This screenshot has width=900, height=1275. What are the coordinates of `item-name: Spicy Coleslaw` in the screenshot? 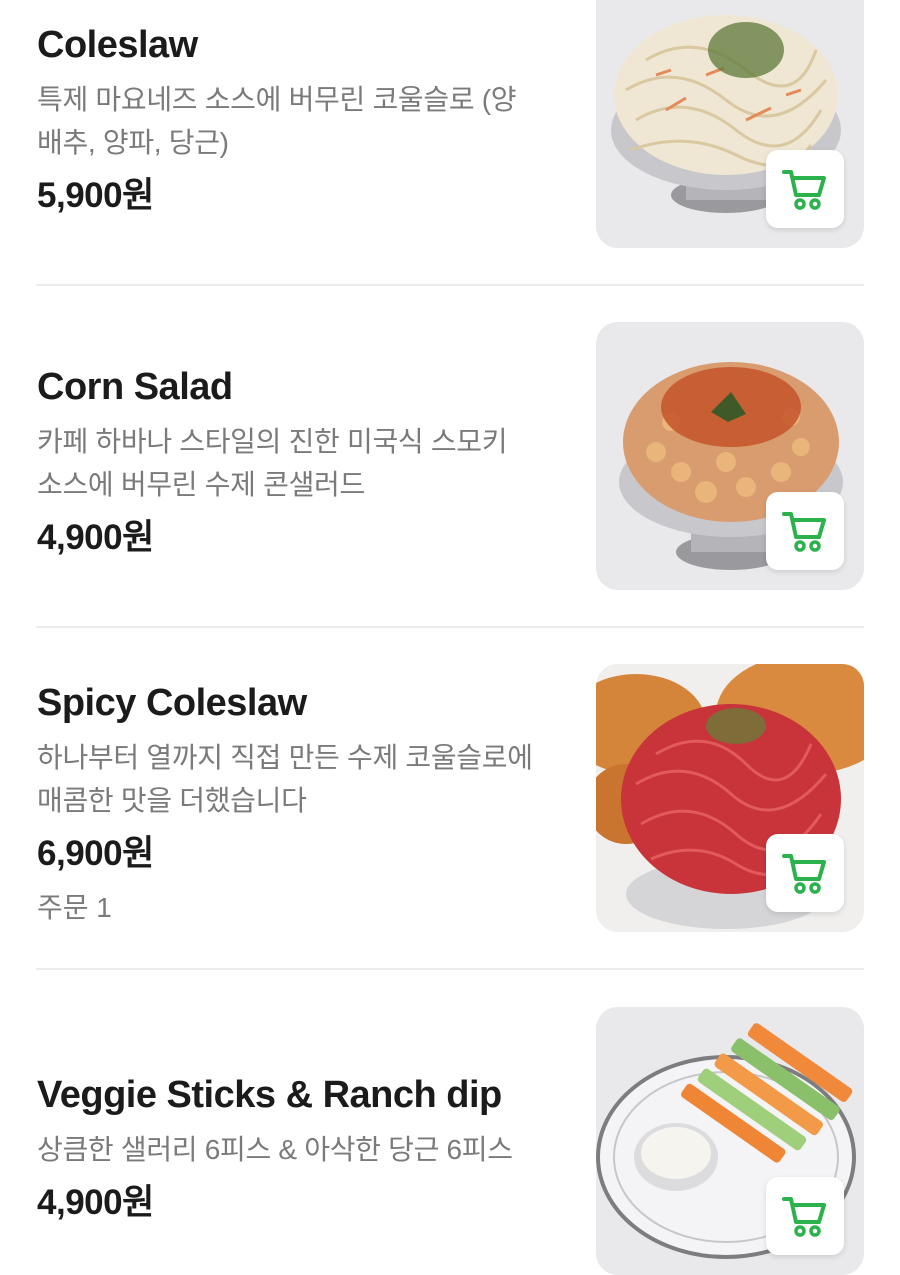 It's located at (172, 703).